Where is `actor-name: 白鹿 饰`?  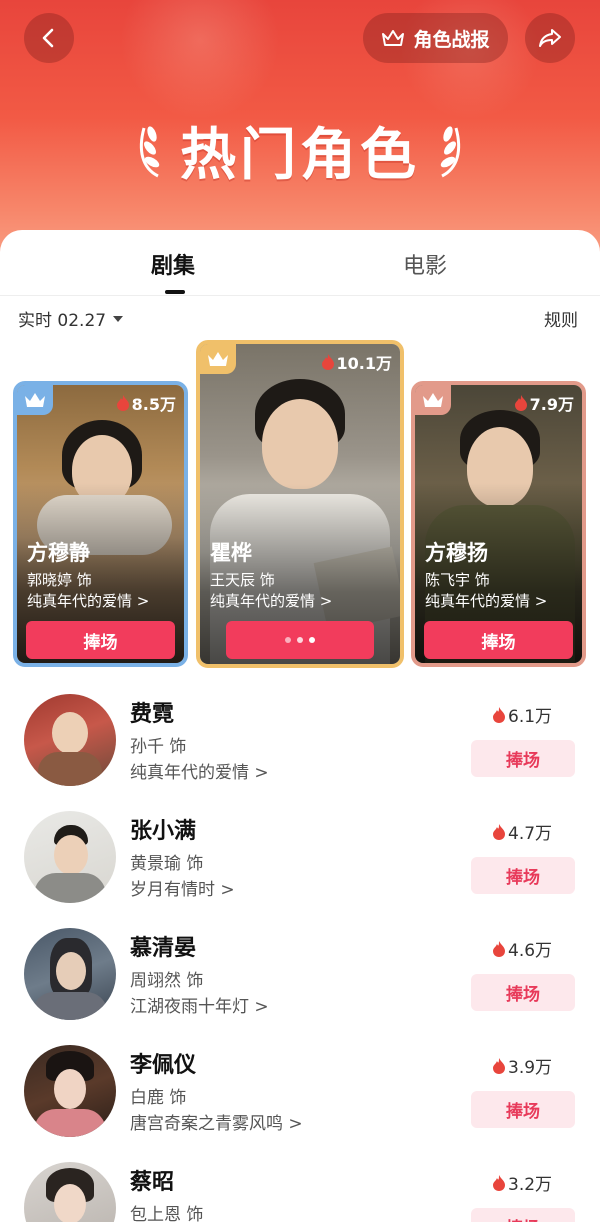 actor-name: 白鹿 饰 is located at coordinates (158, 1098).